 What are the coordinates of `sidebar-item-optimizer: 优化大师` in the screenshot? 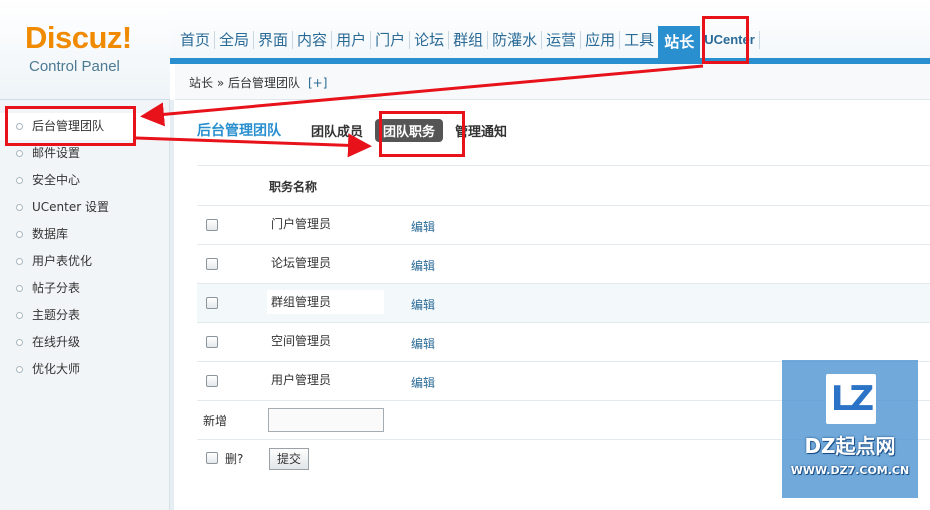 It's located at (85, 369).